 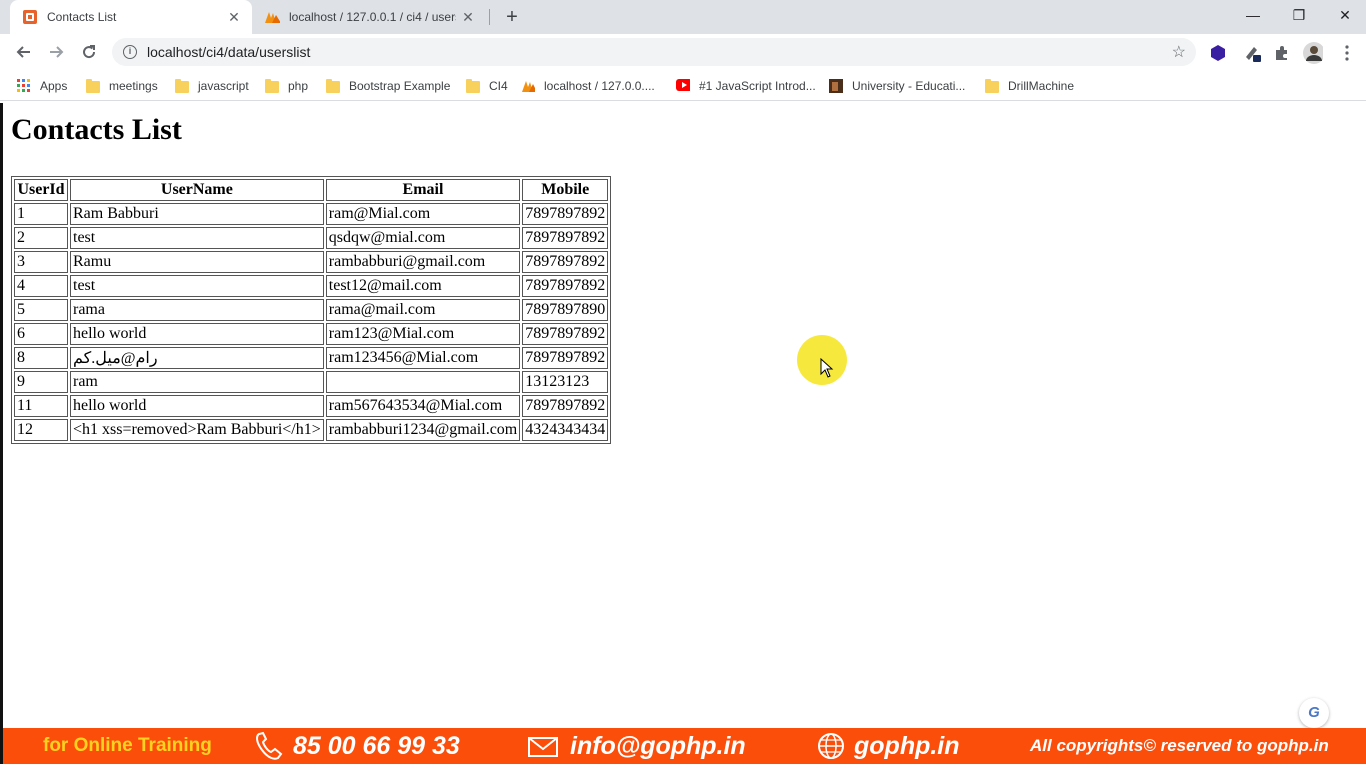 I want to click on new-tab-button: +, so click(x=512, y=17).